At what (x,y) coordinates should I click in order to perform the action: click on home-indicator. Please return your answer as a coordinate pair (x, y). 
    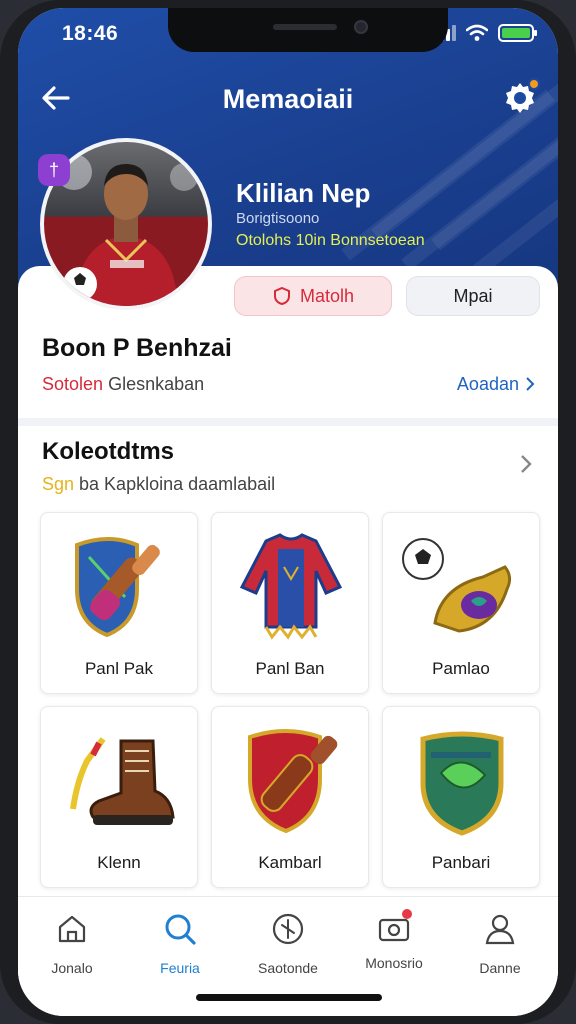
    Looking at the image, I should click on (289, 997).